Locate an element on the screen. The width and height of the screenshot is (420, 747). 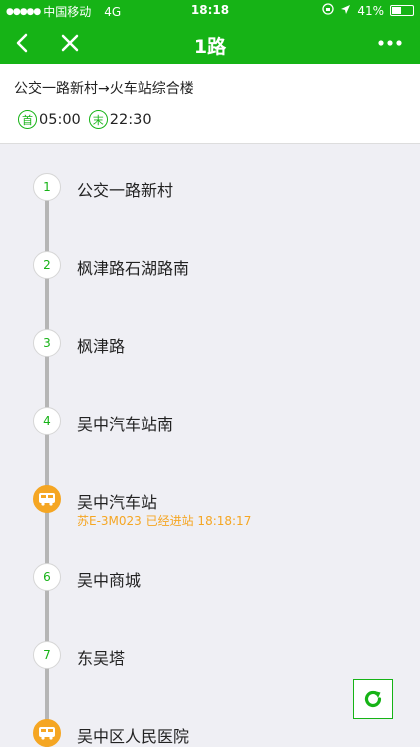
page-title: 1路 is located at coordinates (210, 47).